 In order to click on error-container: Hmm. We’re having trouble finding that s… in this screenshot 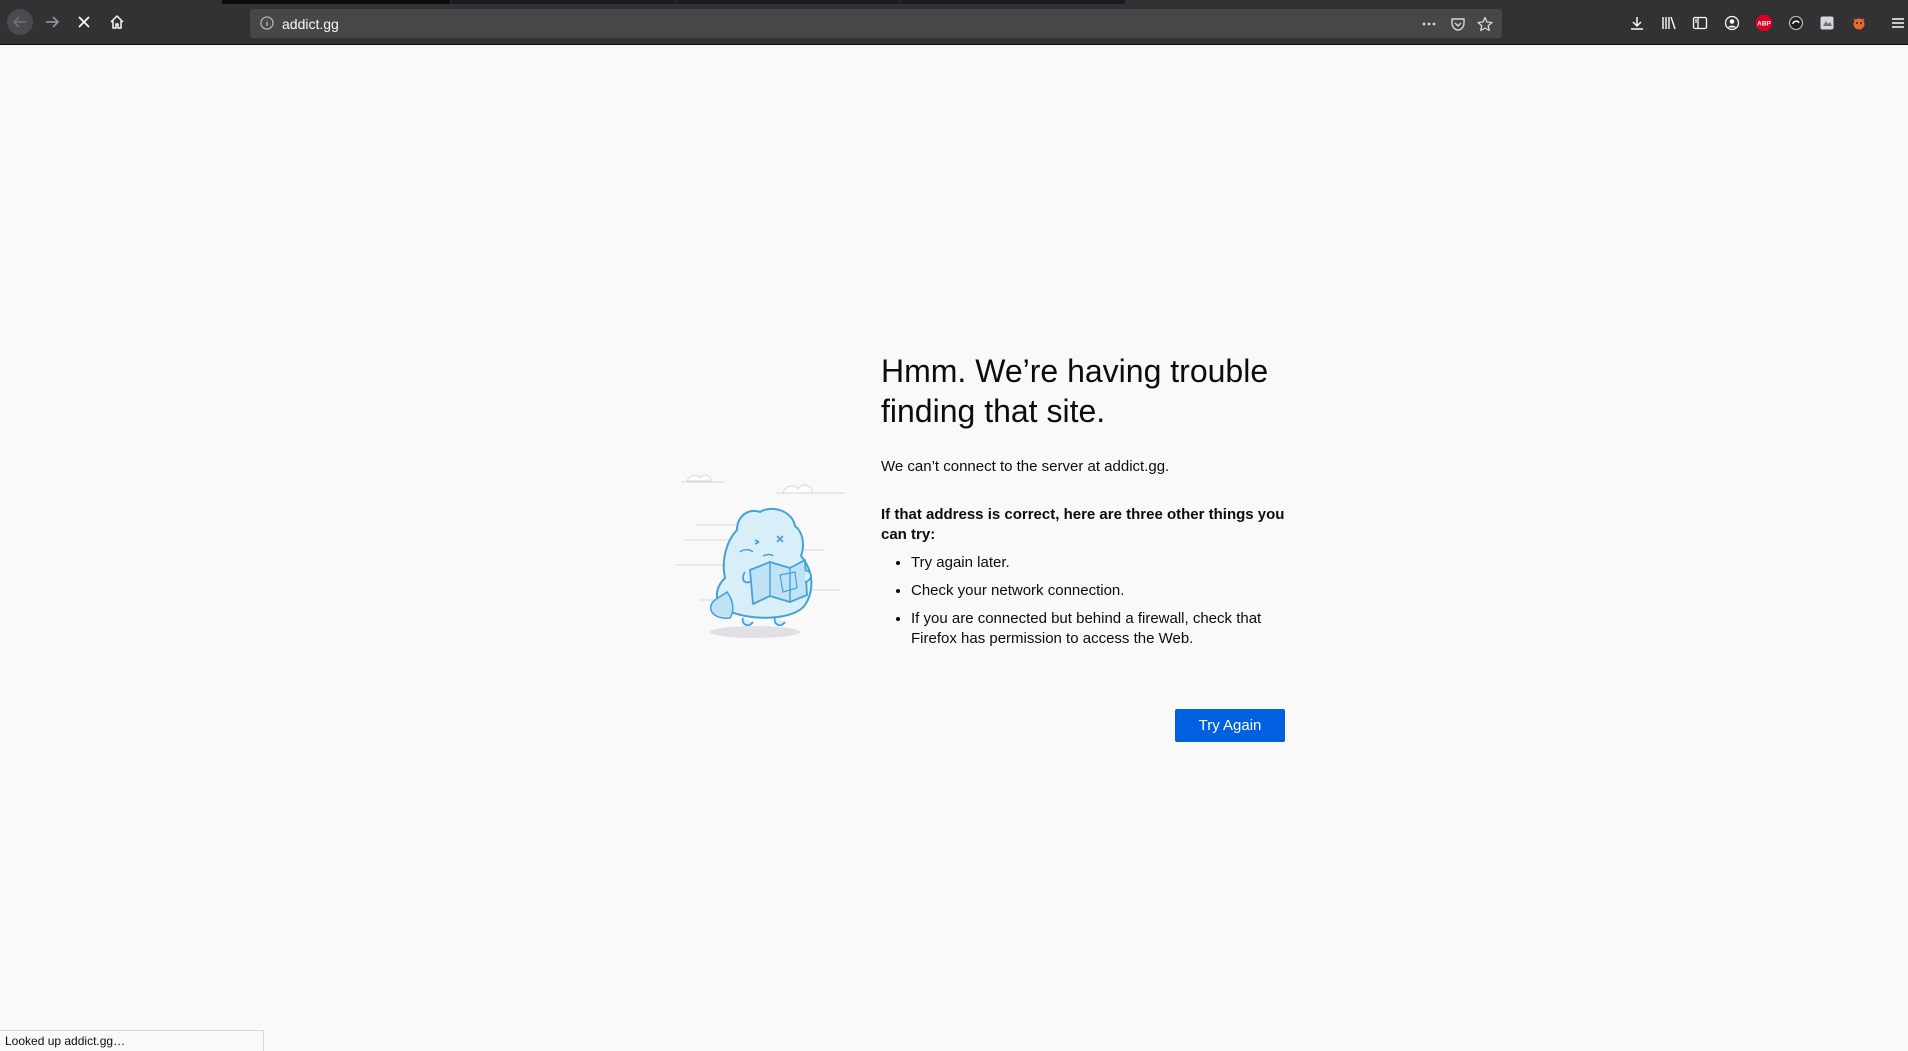, I will do `click(1086, 504)`.